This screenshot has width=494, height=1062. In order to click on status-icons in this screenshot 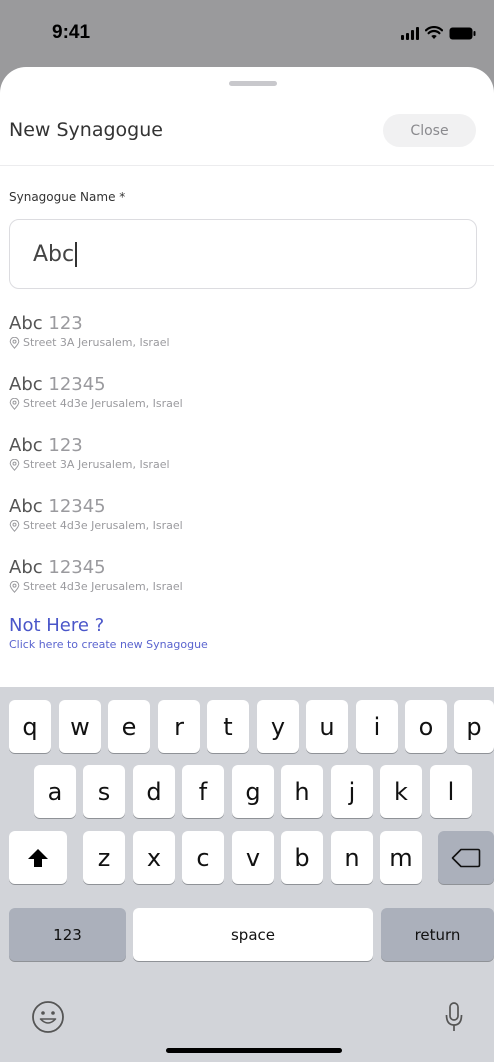, I will do `click(438, 33)`.